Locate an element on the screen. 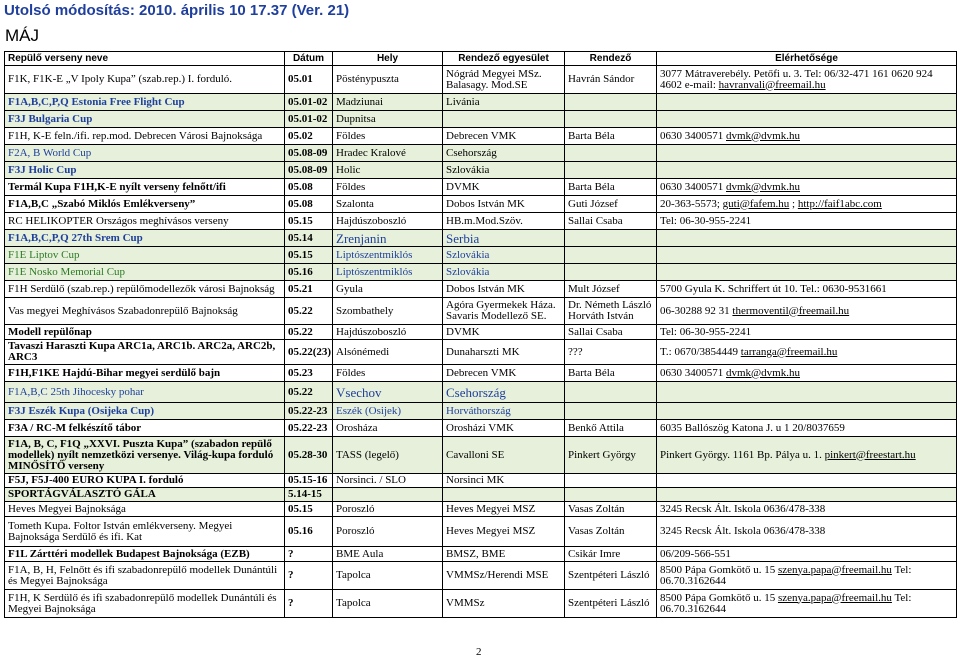 The height and width of the screenshot is (658, 959). cell-contact: Tel: 06-30-955-2241 is located at coordinates (806, 332).